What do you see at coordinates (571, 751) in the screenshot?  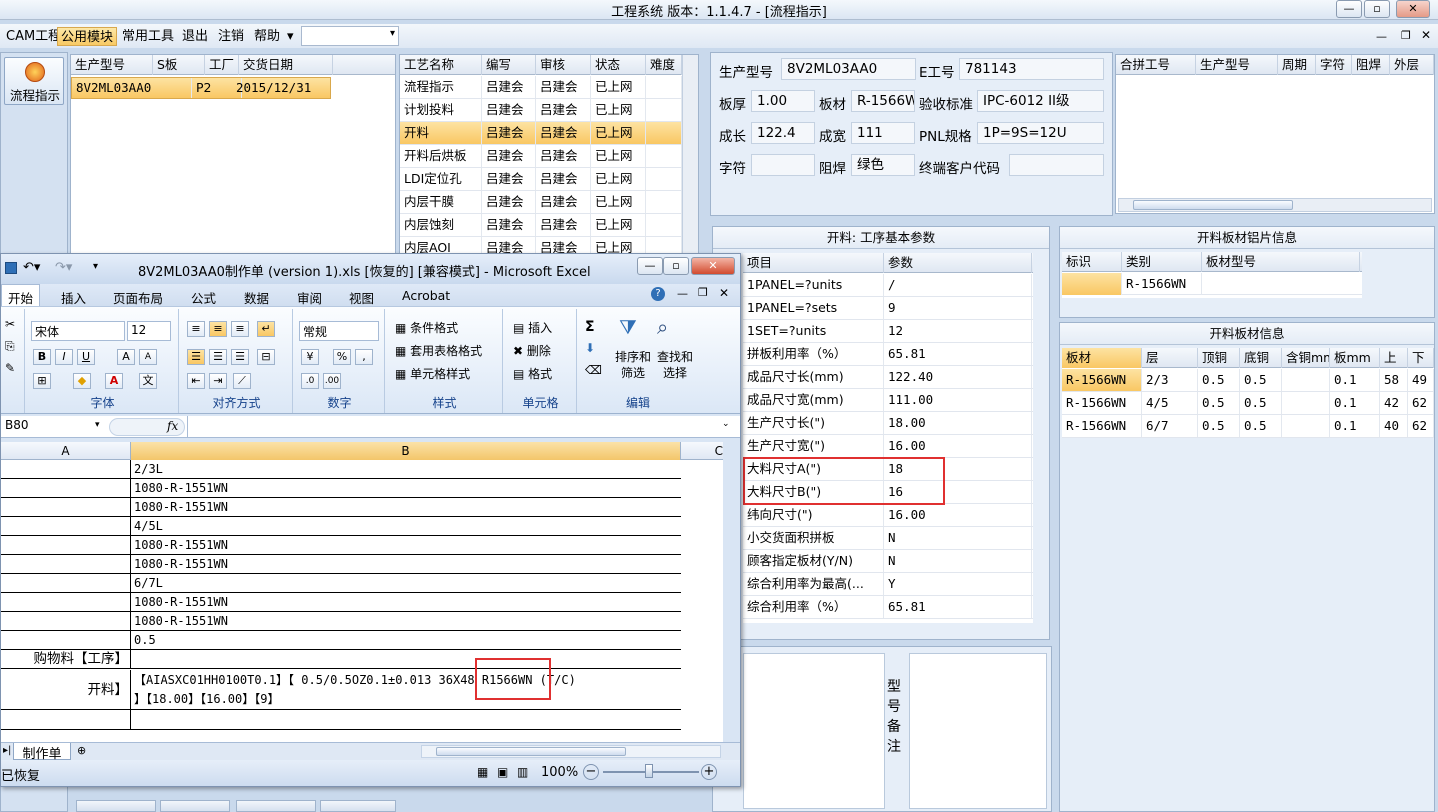 I see `excel-hscrollbar` at bounding box center [571, 751].